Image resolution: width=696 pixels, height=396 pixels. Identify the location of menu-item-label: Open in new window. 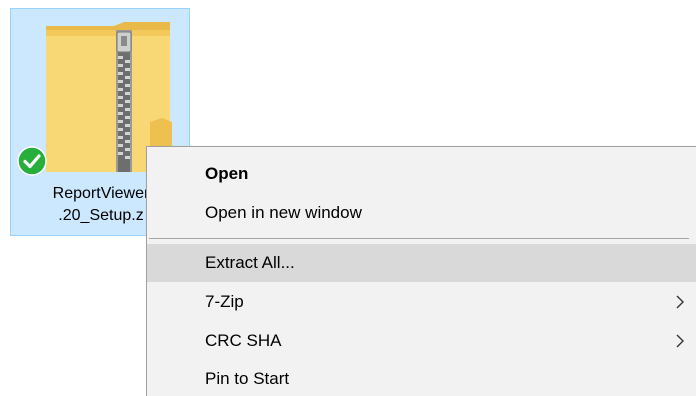
(283, 212).